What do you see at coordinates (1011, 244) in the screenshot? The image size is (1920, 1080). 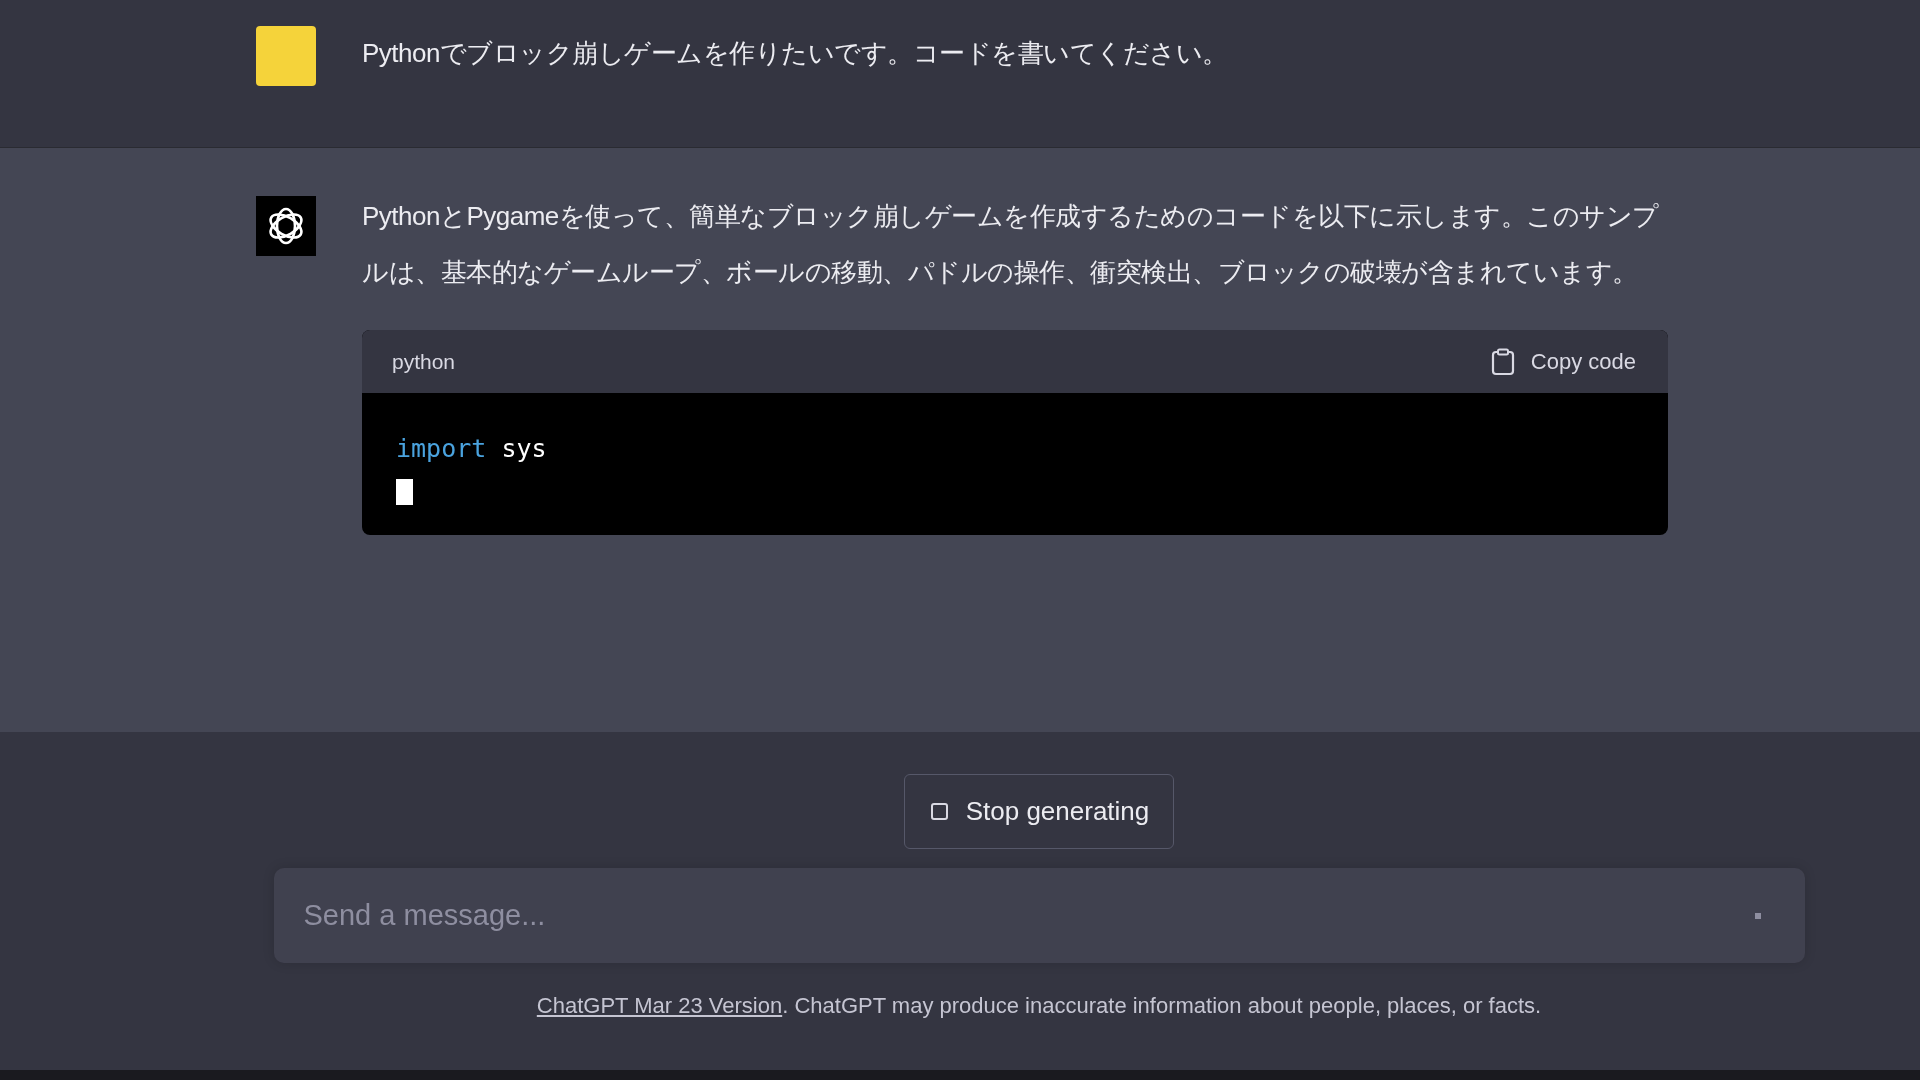 I see `assistant-message: PythonとPygameを使って、簡単なブロック崩しゲームを作成するためのコードを以下に示します。このサンプルは、基本的なゲームループ、ボールの移動、パドルの操作、衝突検出、ブロックの破壊が含まれています。` at bounding box center [1011, 244].